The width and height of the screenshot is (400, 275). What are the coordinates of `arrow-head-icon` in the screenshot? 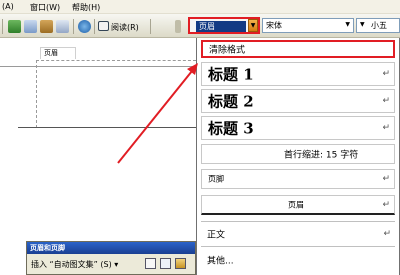 It's located at (192, 69).